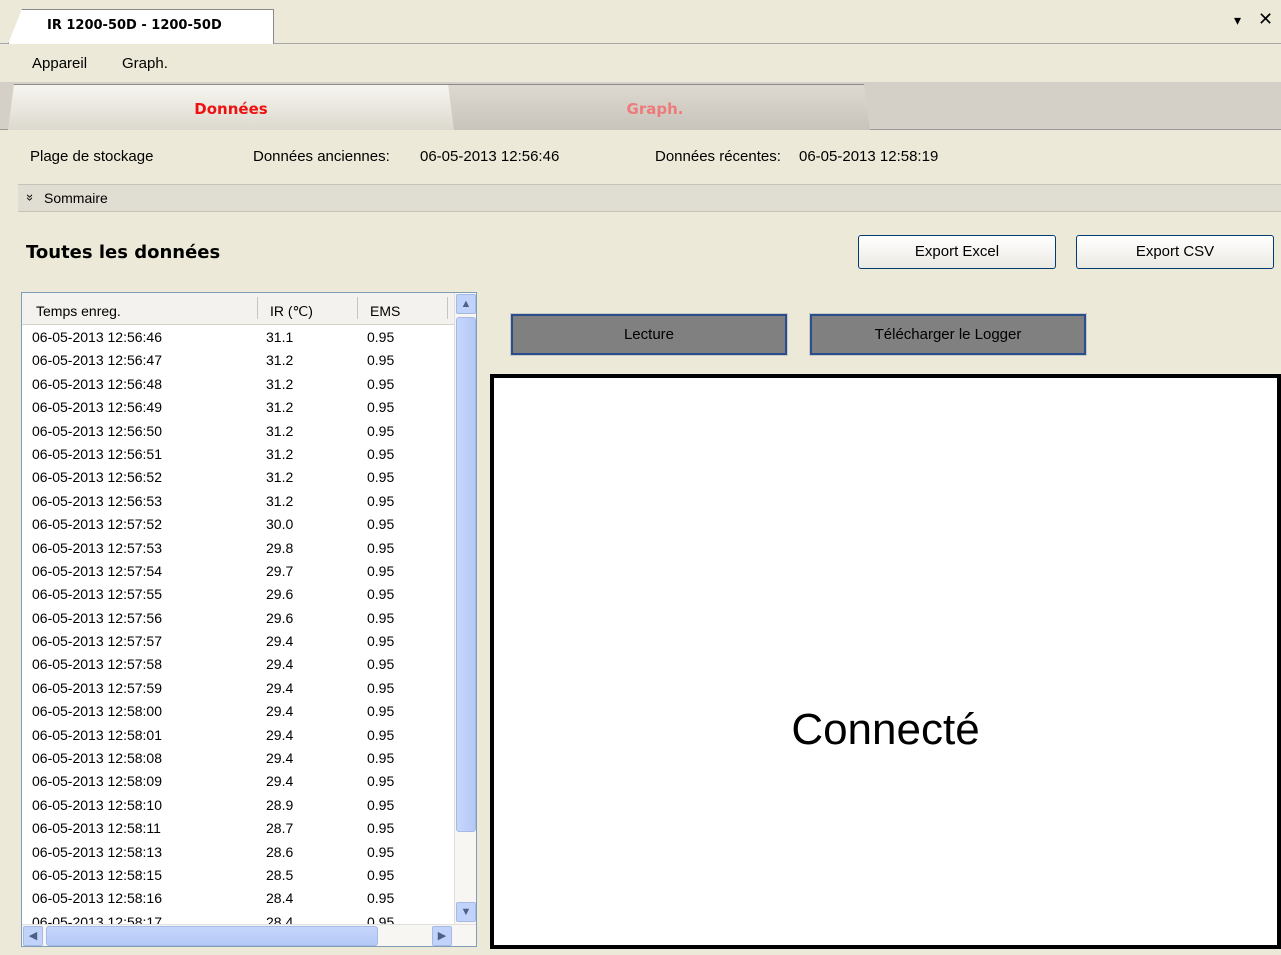 Image resolution: width=1281 pixels, height=955 pixels. What do you see at coordinates (238, 384) in the screenshot?
I see `table-row: 06-05-2013 12:56:48 31.2 0.95` at bounding box center [238, 384].